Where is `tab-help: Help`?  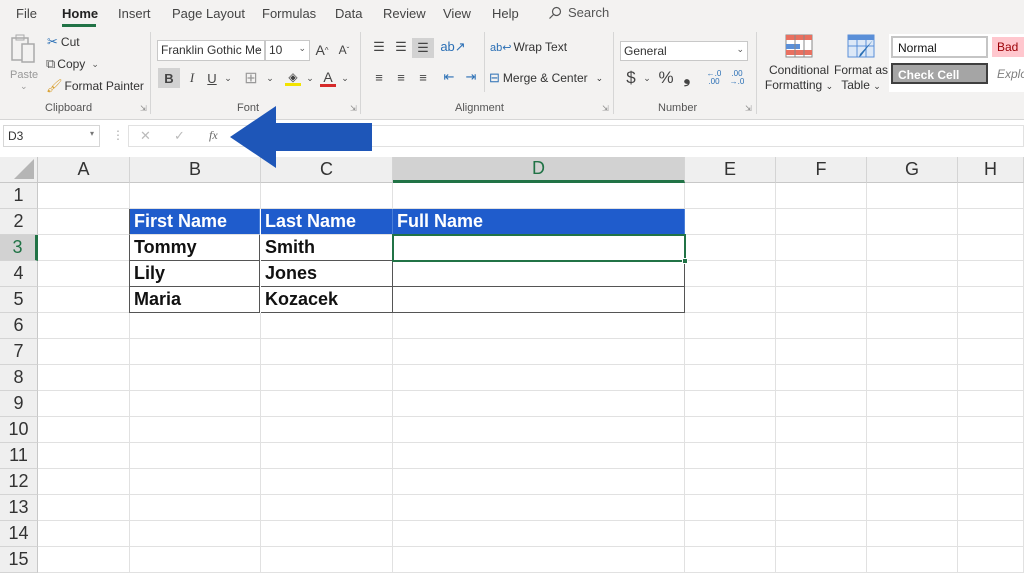
tab-help: Help is located at coordinates (505, 13).